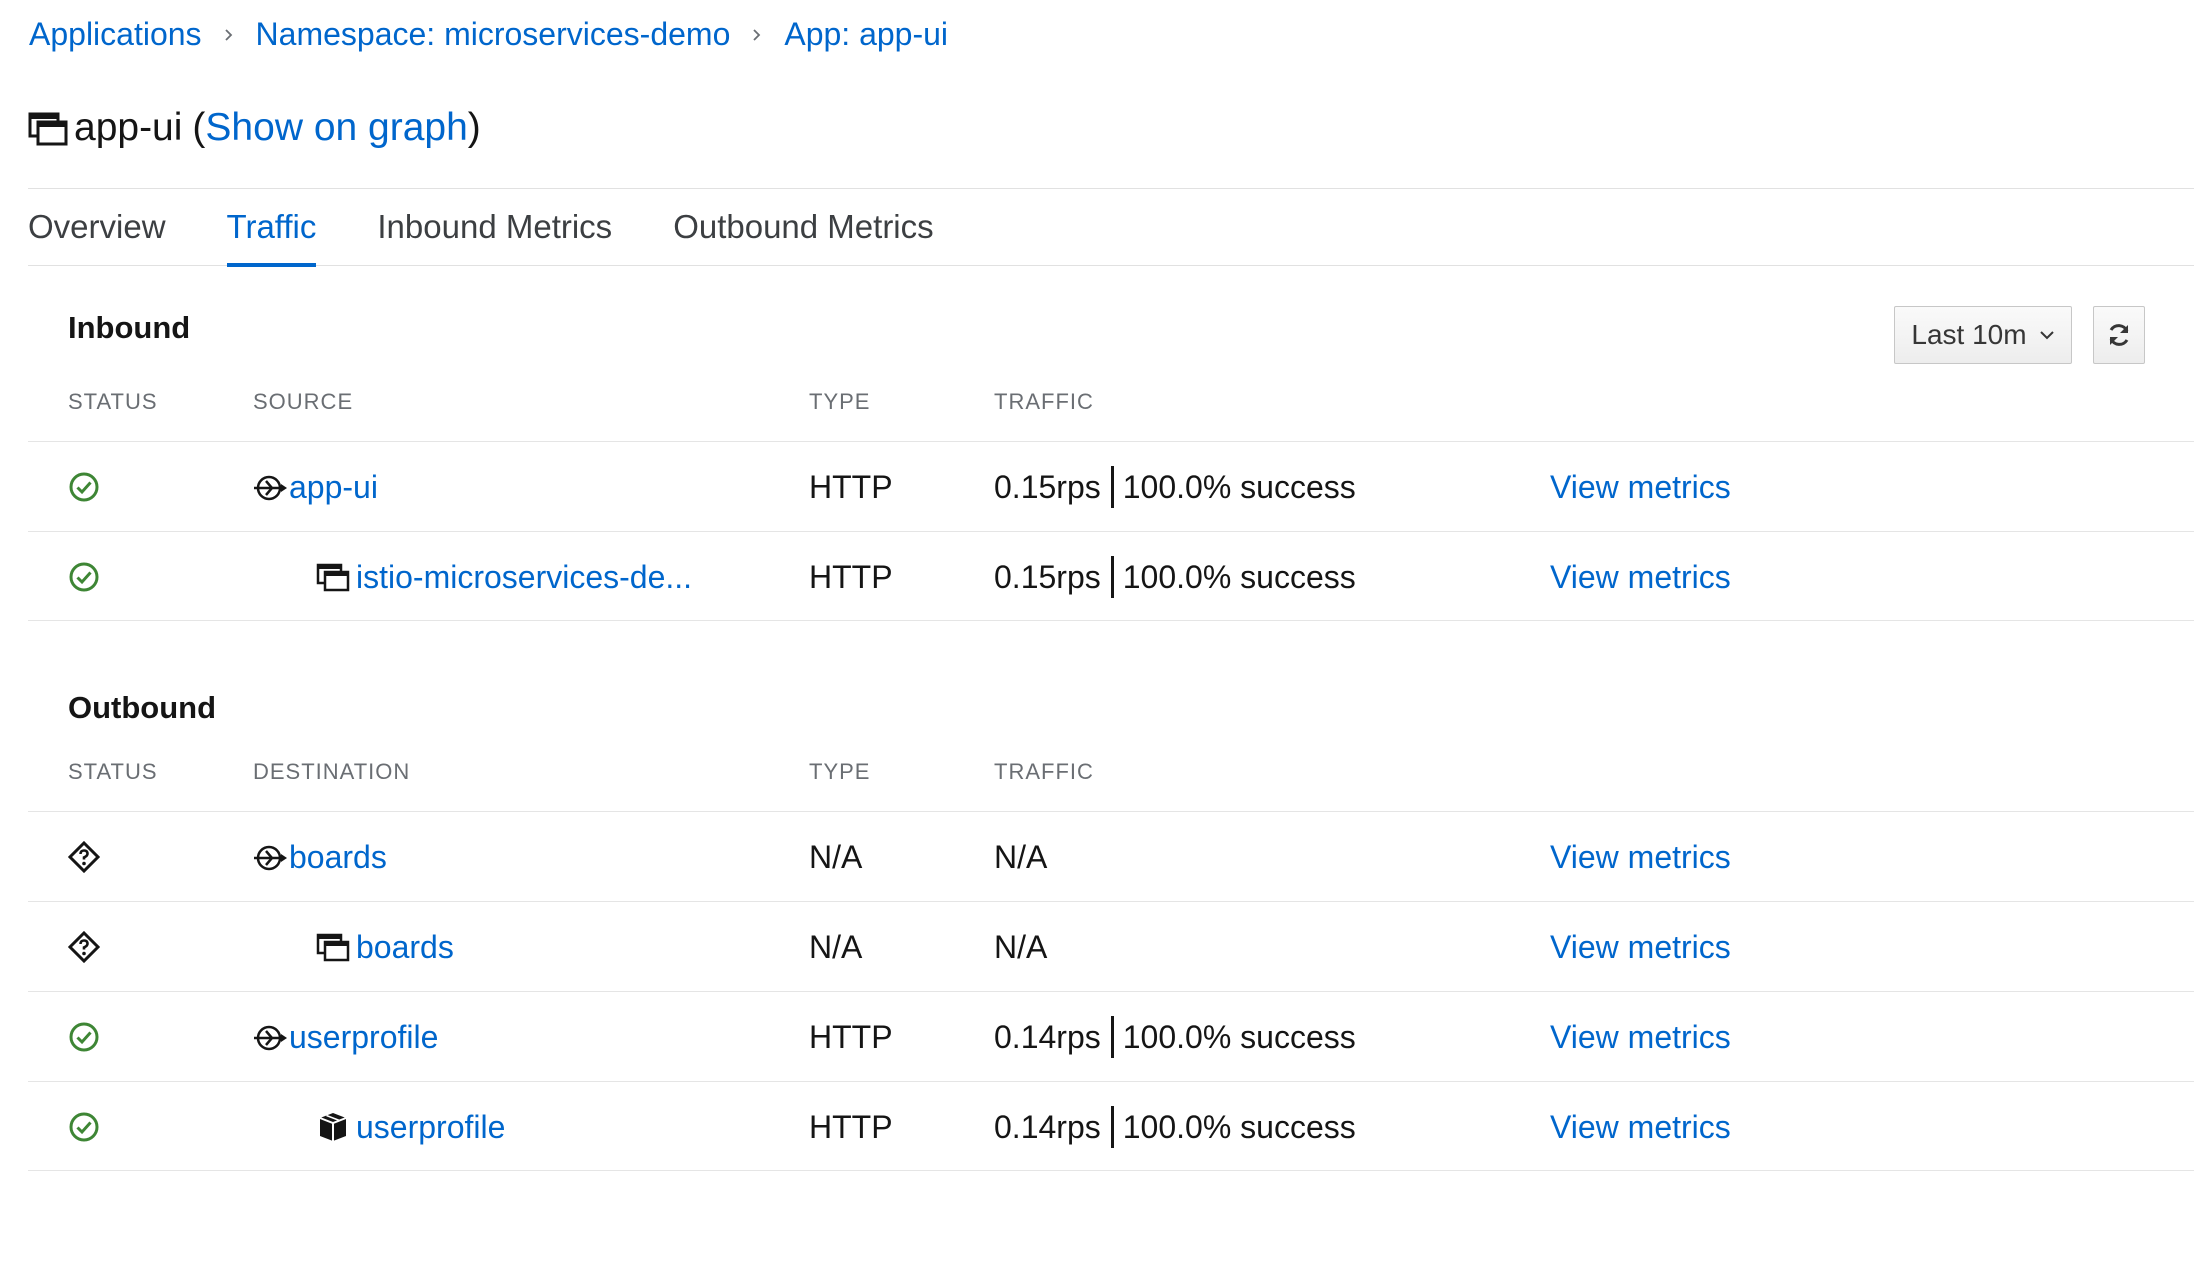 Image resolution: width=2194 pixels, height=1286 pixels. I want to click on inbound-title: Inbound, so click(129, 327).